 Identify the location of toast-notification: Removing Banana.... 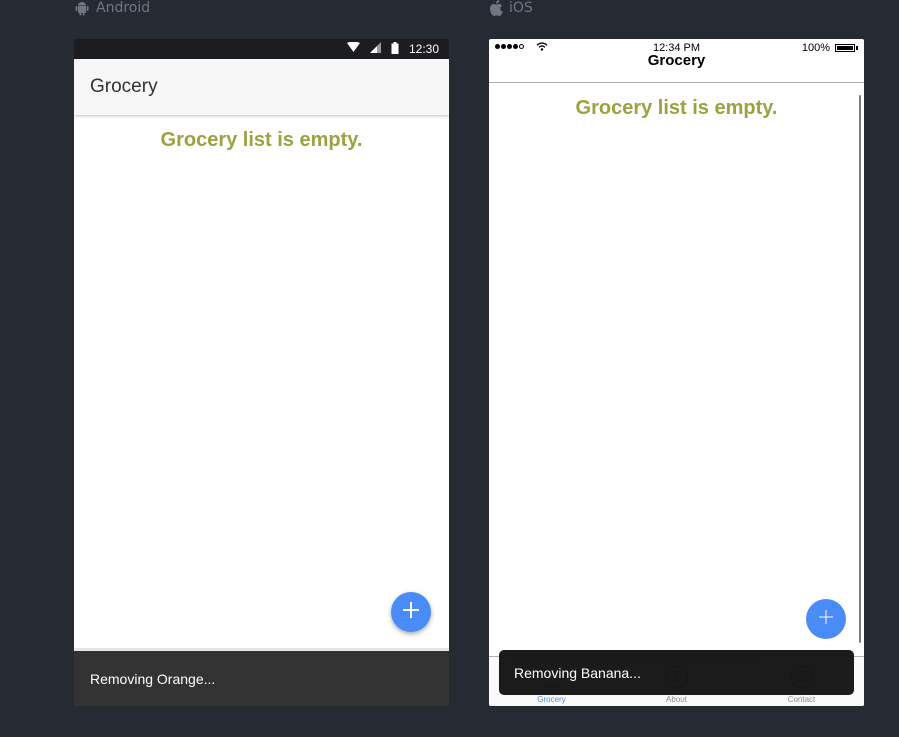
(676, 672).